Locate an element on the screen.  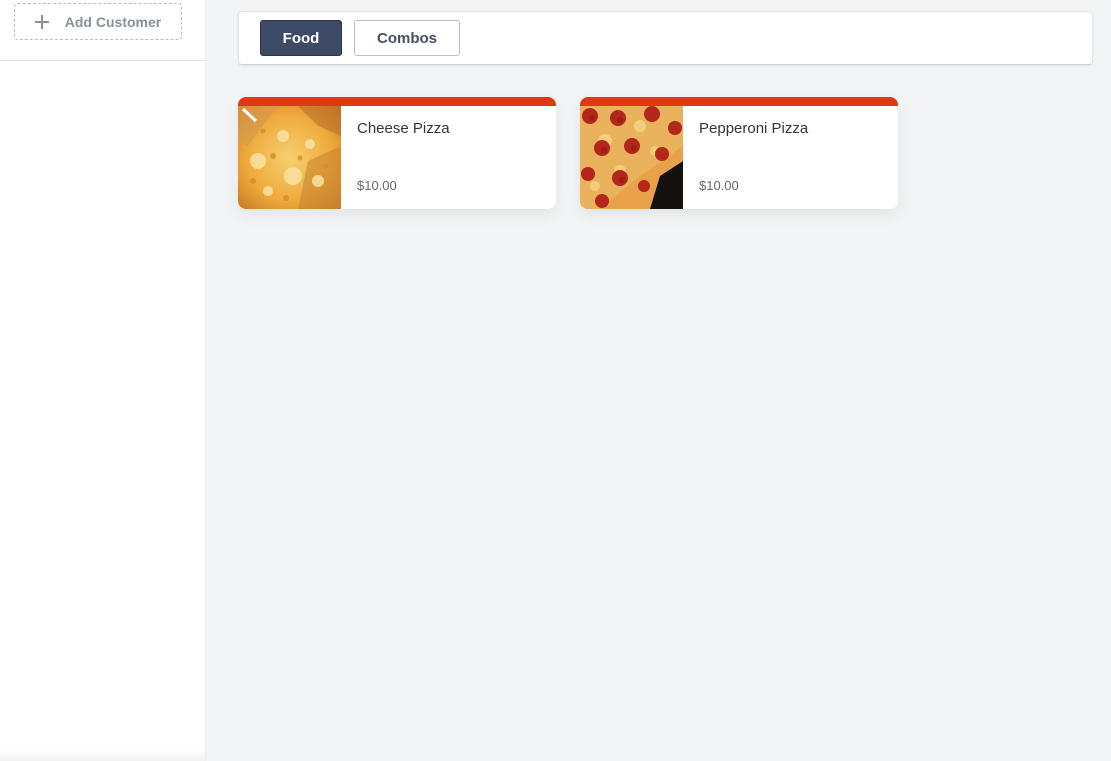
sidebar-header: Add Customer is located at coordinates (102, 30).